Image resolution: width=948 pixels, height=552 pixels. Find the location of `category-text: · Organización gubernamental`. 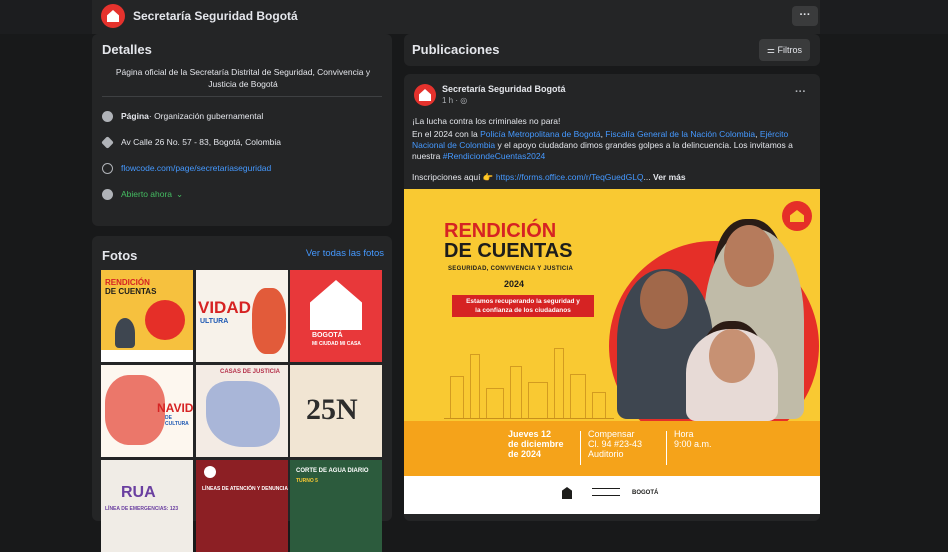

category-text: · Organización gubernamental is located at coordinates (206, 116).